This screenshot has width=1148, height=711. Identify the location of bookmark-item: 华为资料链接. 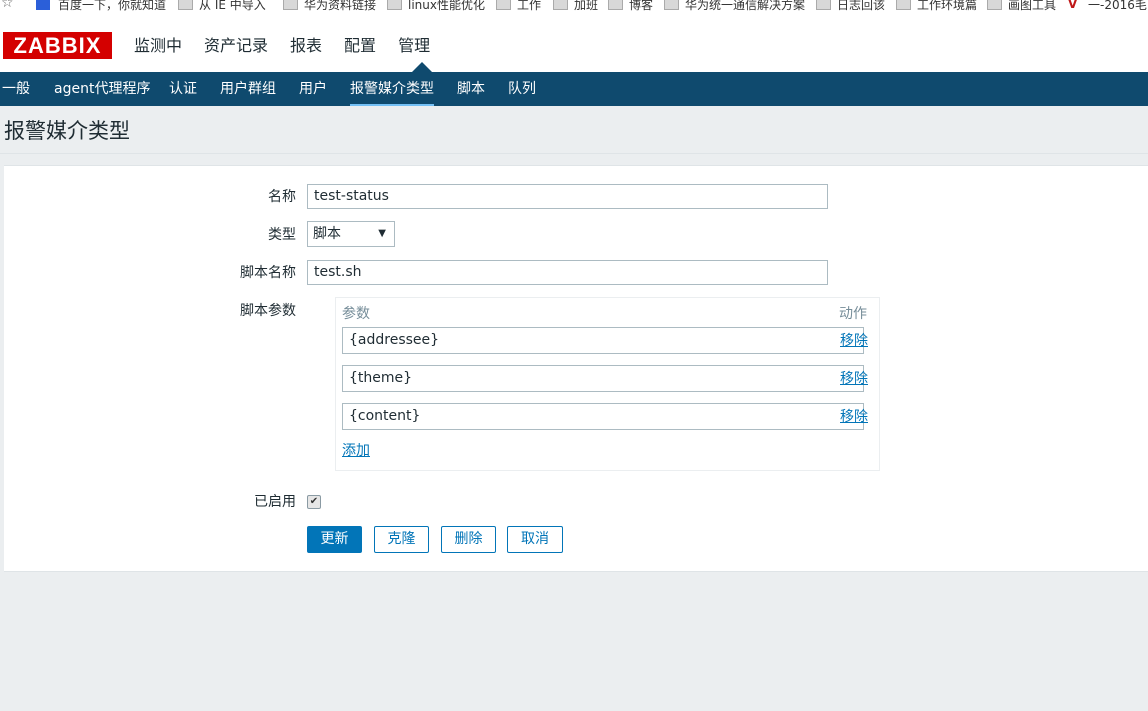
(329, 5).